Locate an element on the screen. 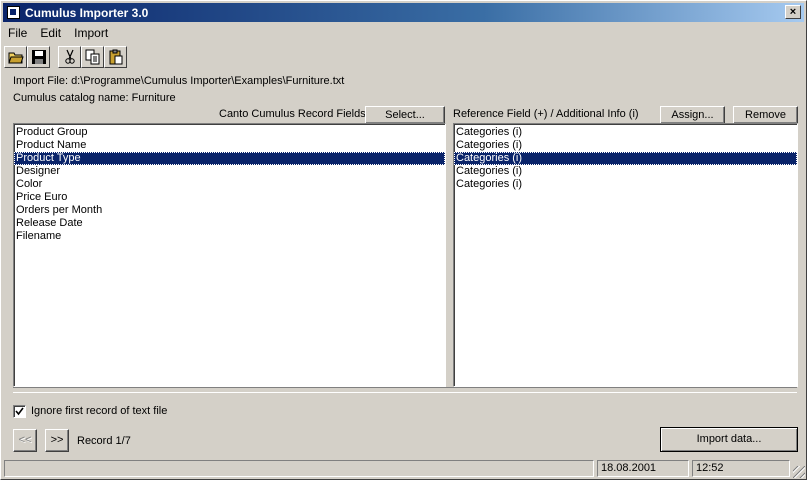 The height and width of the screenshot is (480, 807). status-bar: 18.08.2001 12:52 is located at coordinates (404, 469).